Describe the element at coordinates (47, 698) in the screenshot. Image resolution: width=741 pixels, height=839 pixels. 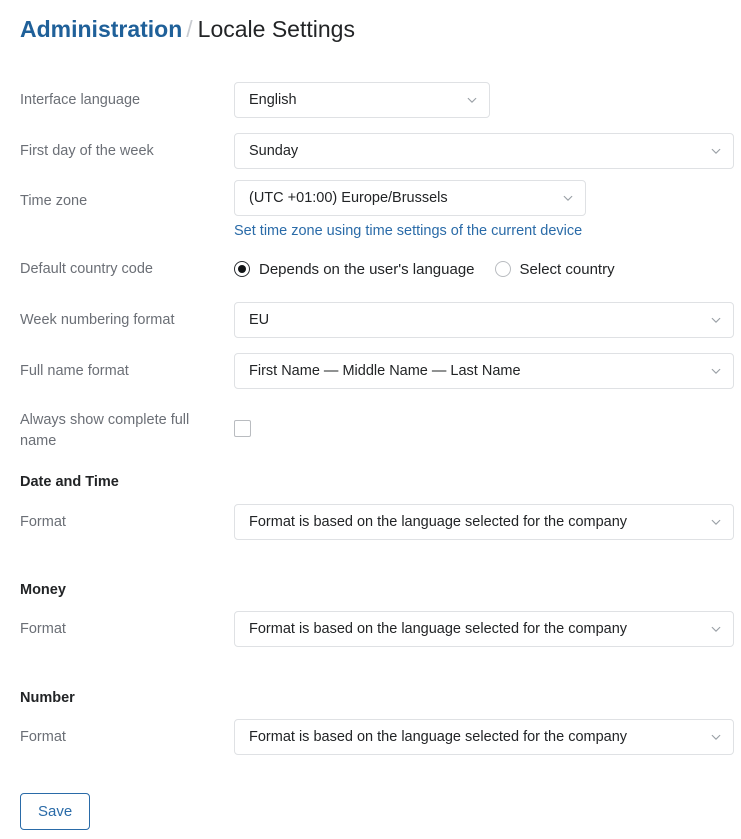
I see `section-title-number: Number` at that location.